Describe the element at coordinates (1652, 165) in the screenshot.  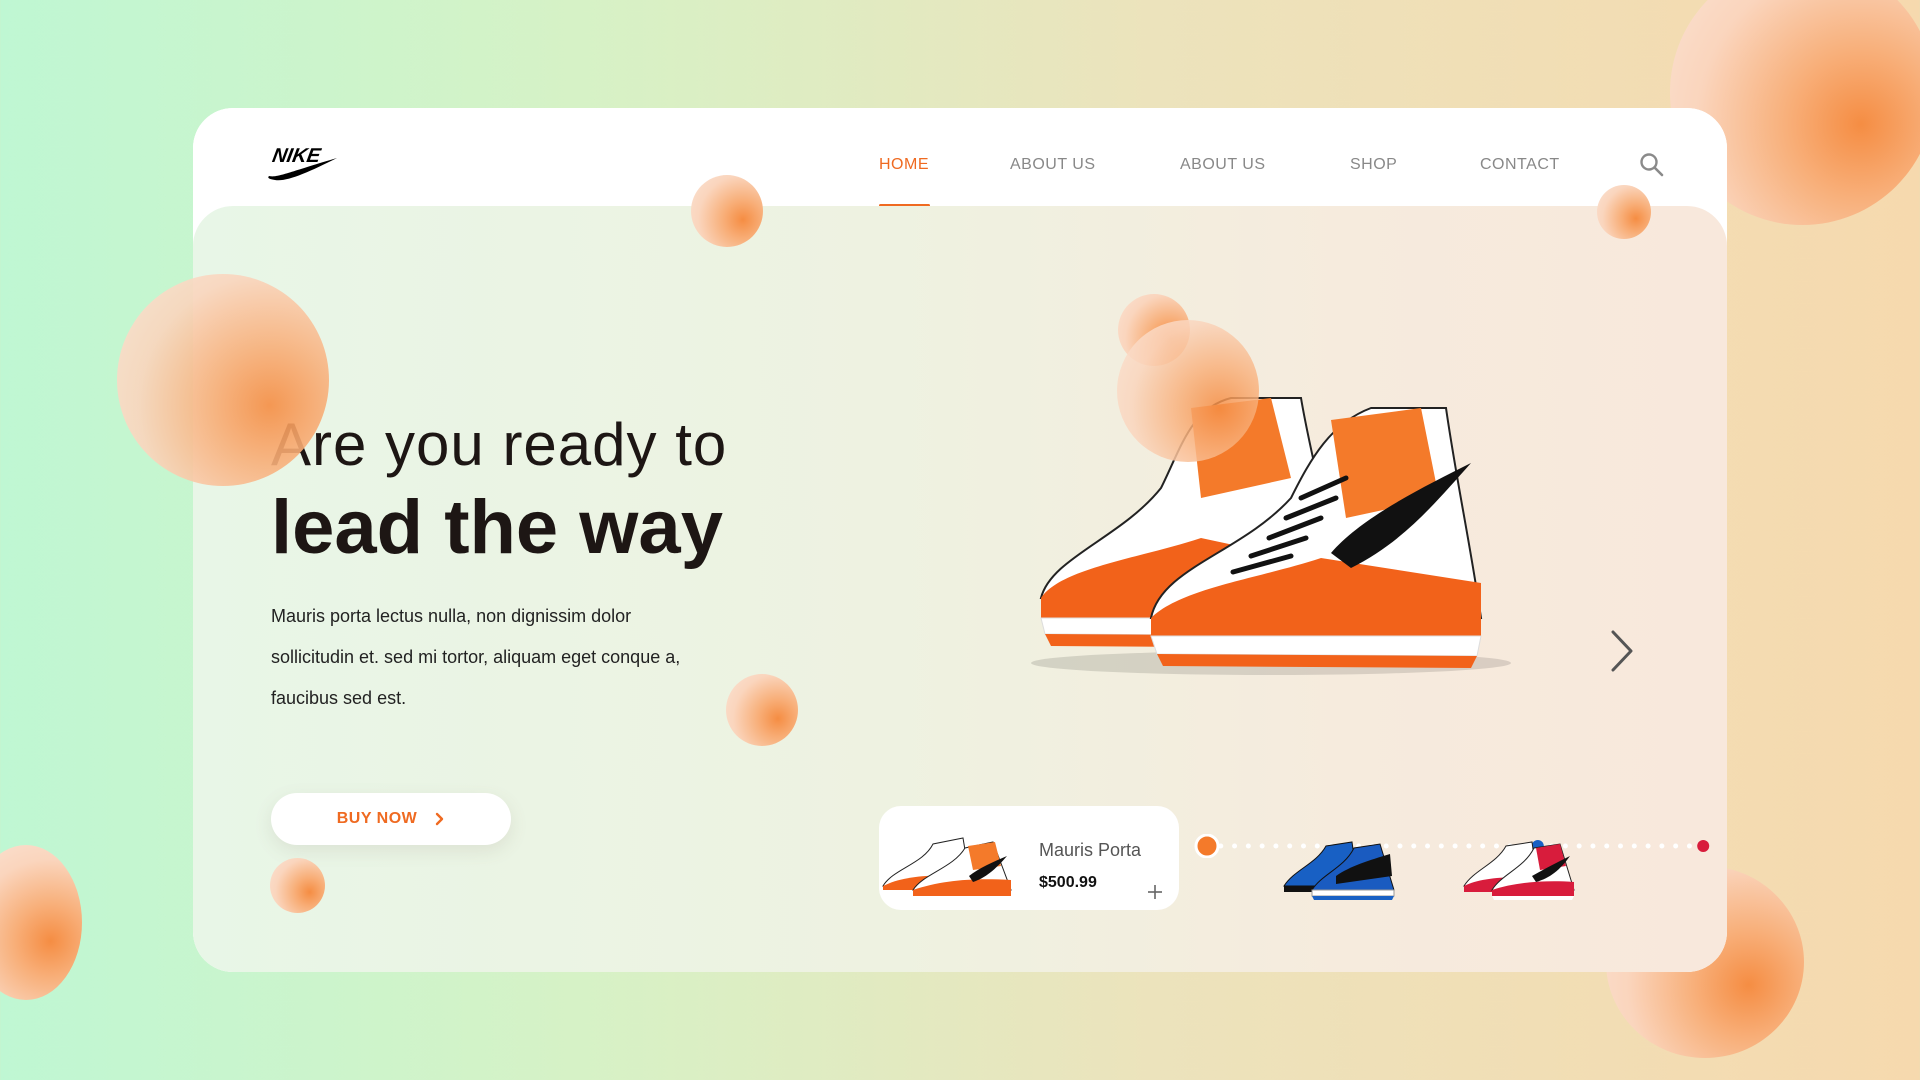
I see `search-icon` at that location.